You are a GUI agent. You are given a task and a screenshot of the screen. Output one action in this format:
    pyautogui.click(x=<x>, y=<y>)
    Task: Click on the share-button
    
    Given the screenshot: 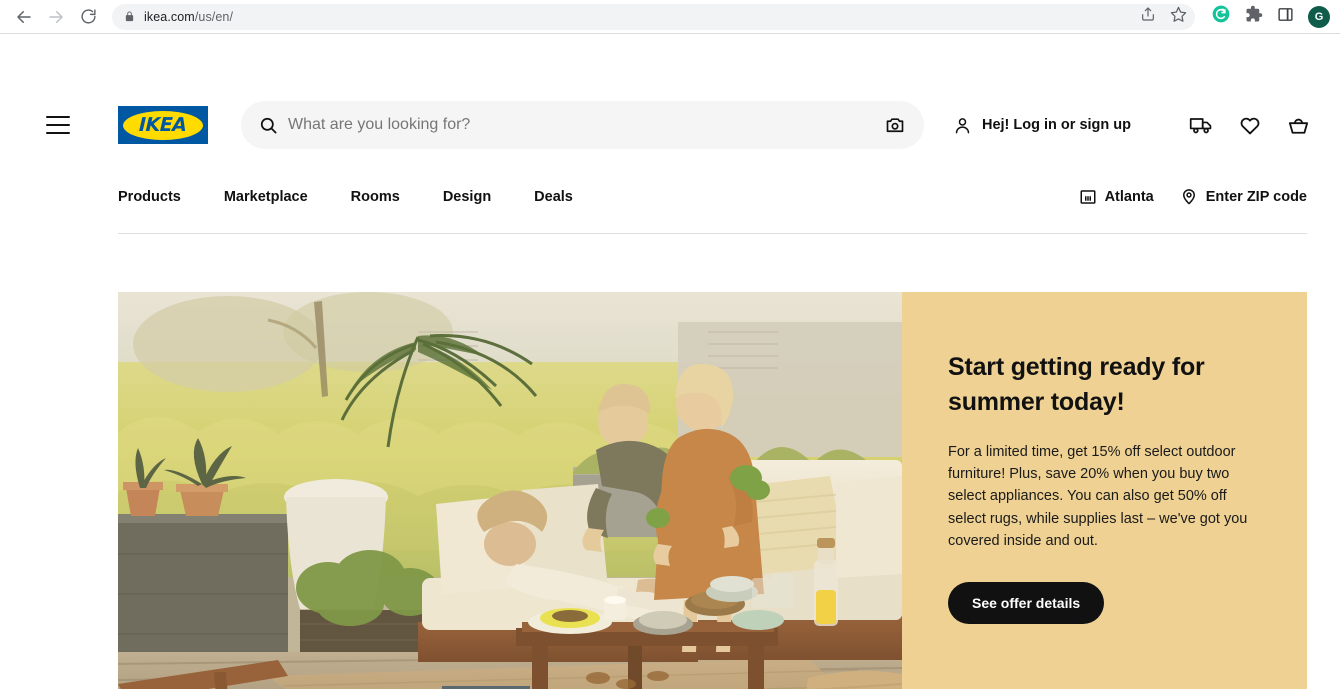 What is the action you would take?
    pyautogui.click(x=1148, y=16)
    